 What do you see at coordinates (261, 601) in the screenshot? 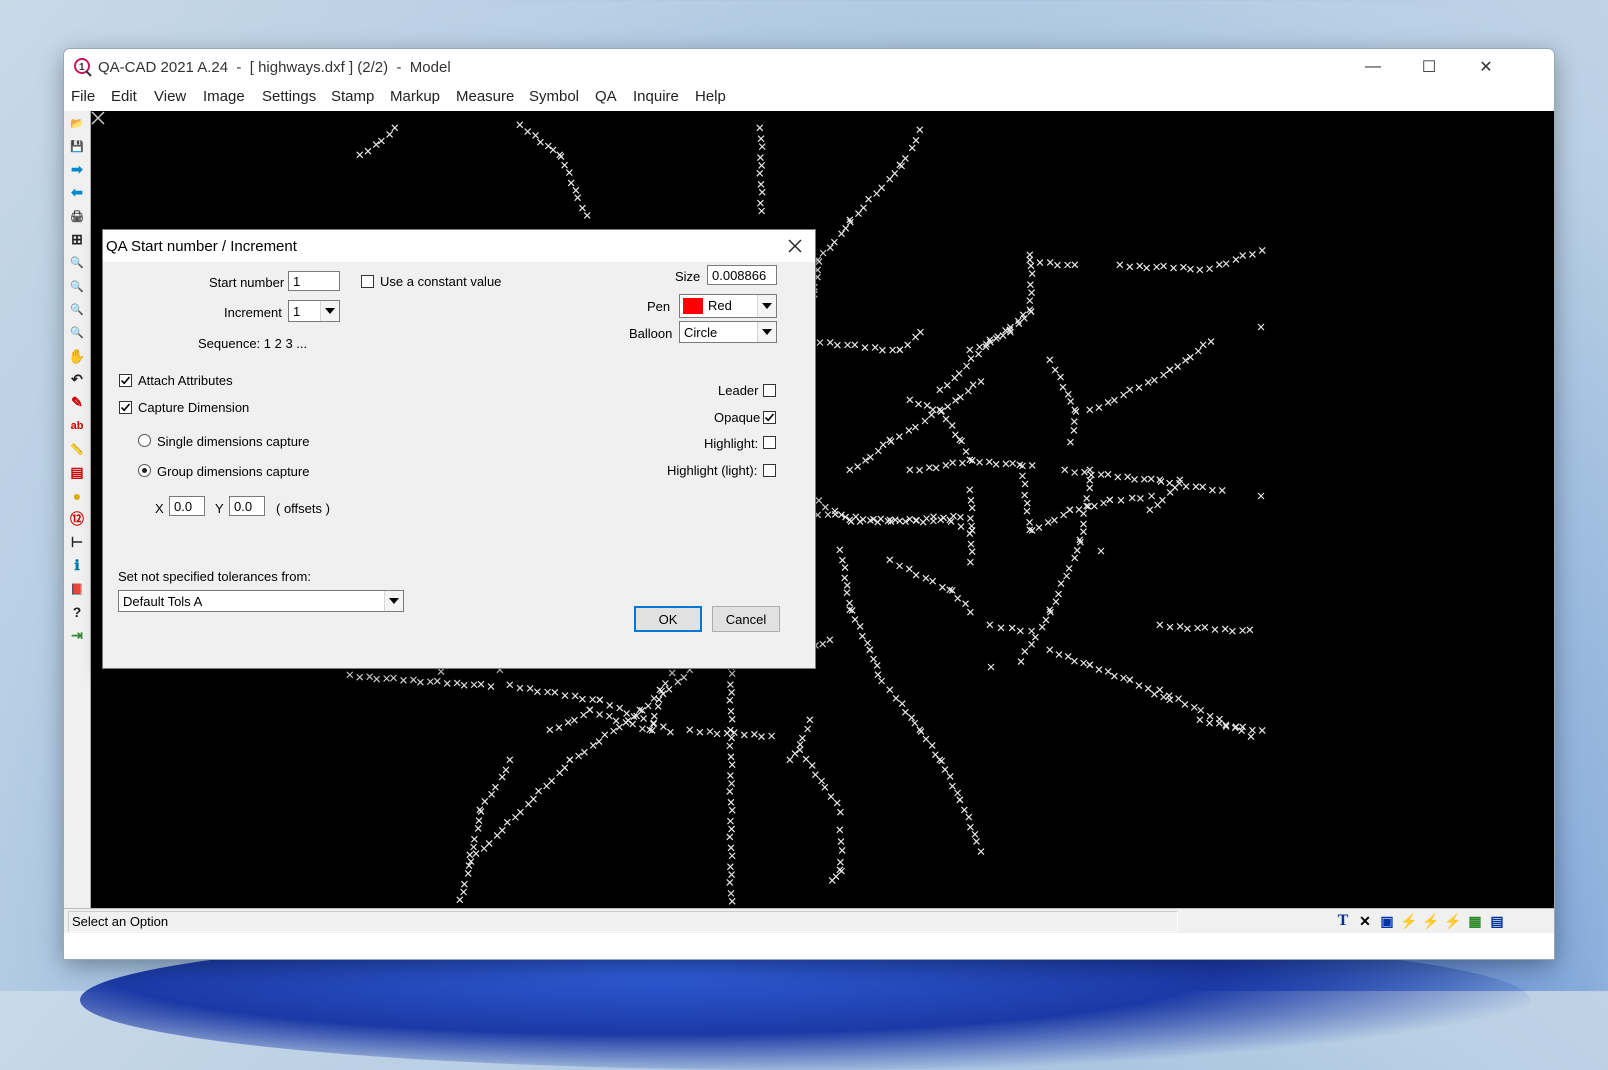
I see `tolerances-select: Default Tols A` at bounding box center [261, 601].